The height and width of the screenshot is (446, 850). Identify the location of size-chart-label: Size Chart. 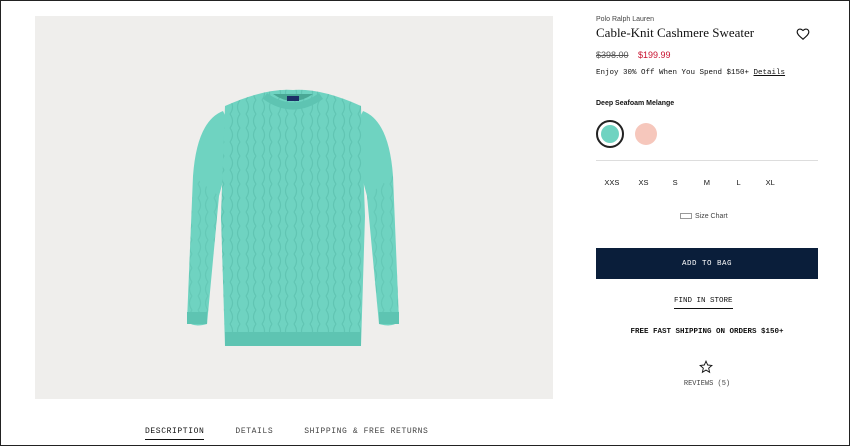
(711, 216).